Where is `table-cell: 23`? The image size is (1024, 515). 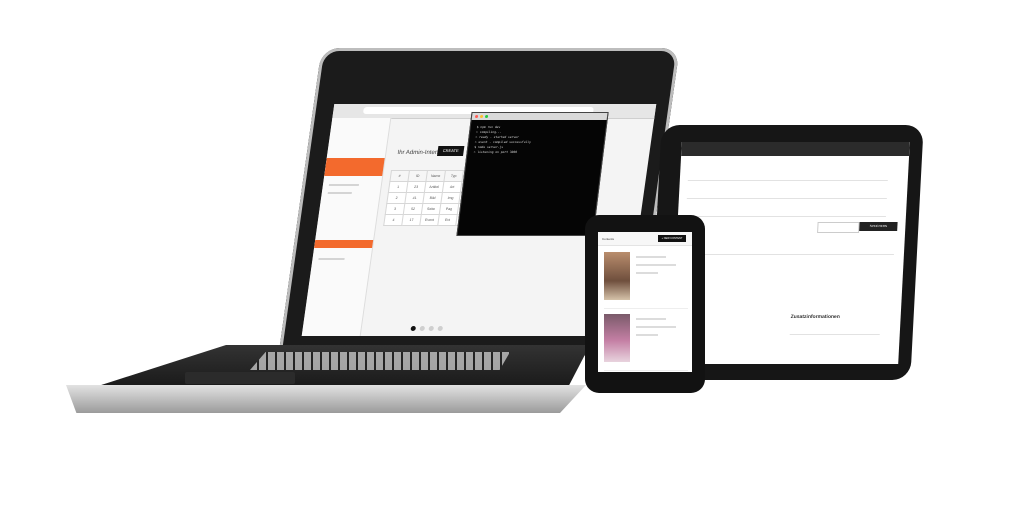 table-cell: 23 is located at coordinates (416, 187).